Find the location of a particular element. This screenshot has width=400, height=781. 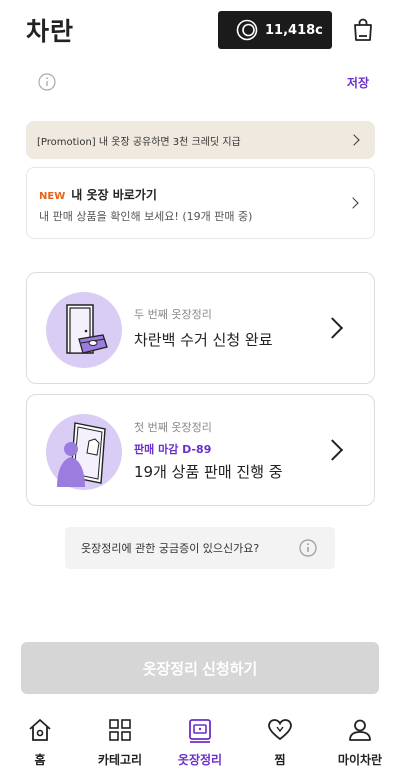

app-logo: 차란 is located at coordinates (50, 30).